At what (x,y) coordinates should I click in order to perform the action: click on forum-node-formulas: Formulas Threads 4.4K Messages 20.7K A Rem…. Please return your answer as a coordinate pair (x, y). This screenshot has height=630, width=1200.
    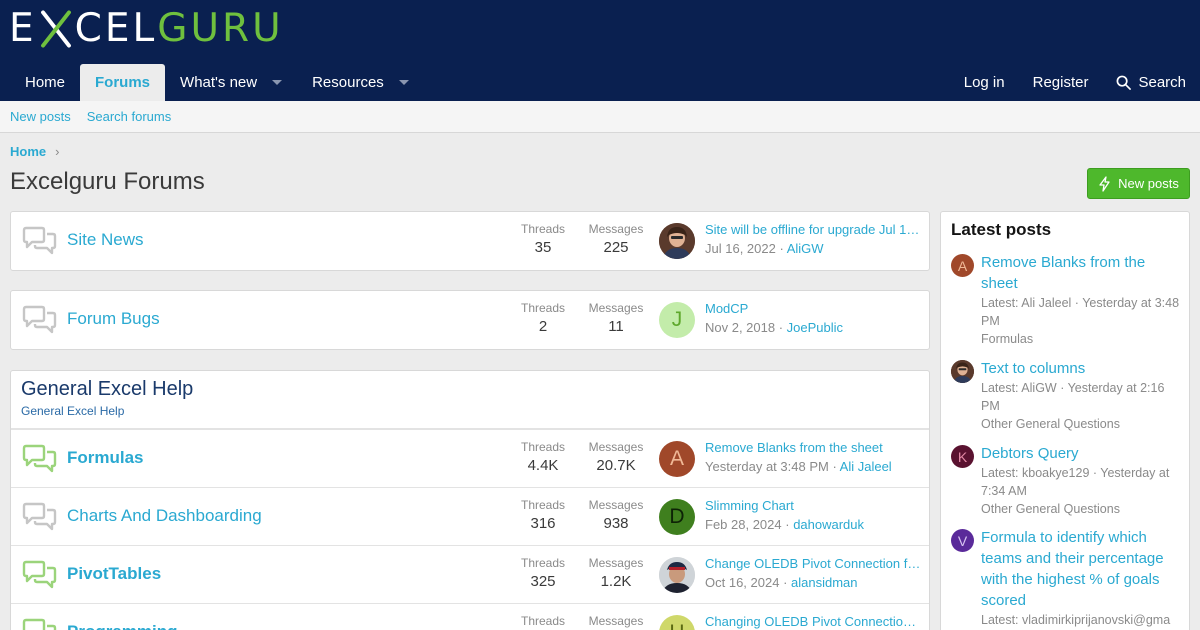
    Looking at the image, I should click on (470, 458).